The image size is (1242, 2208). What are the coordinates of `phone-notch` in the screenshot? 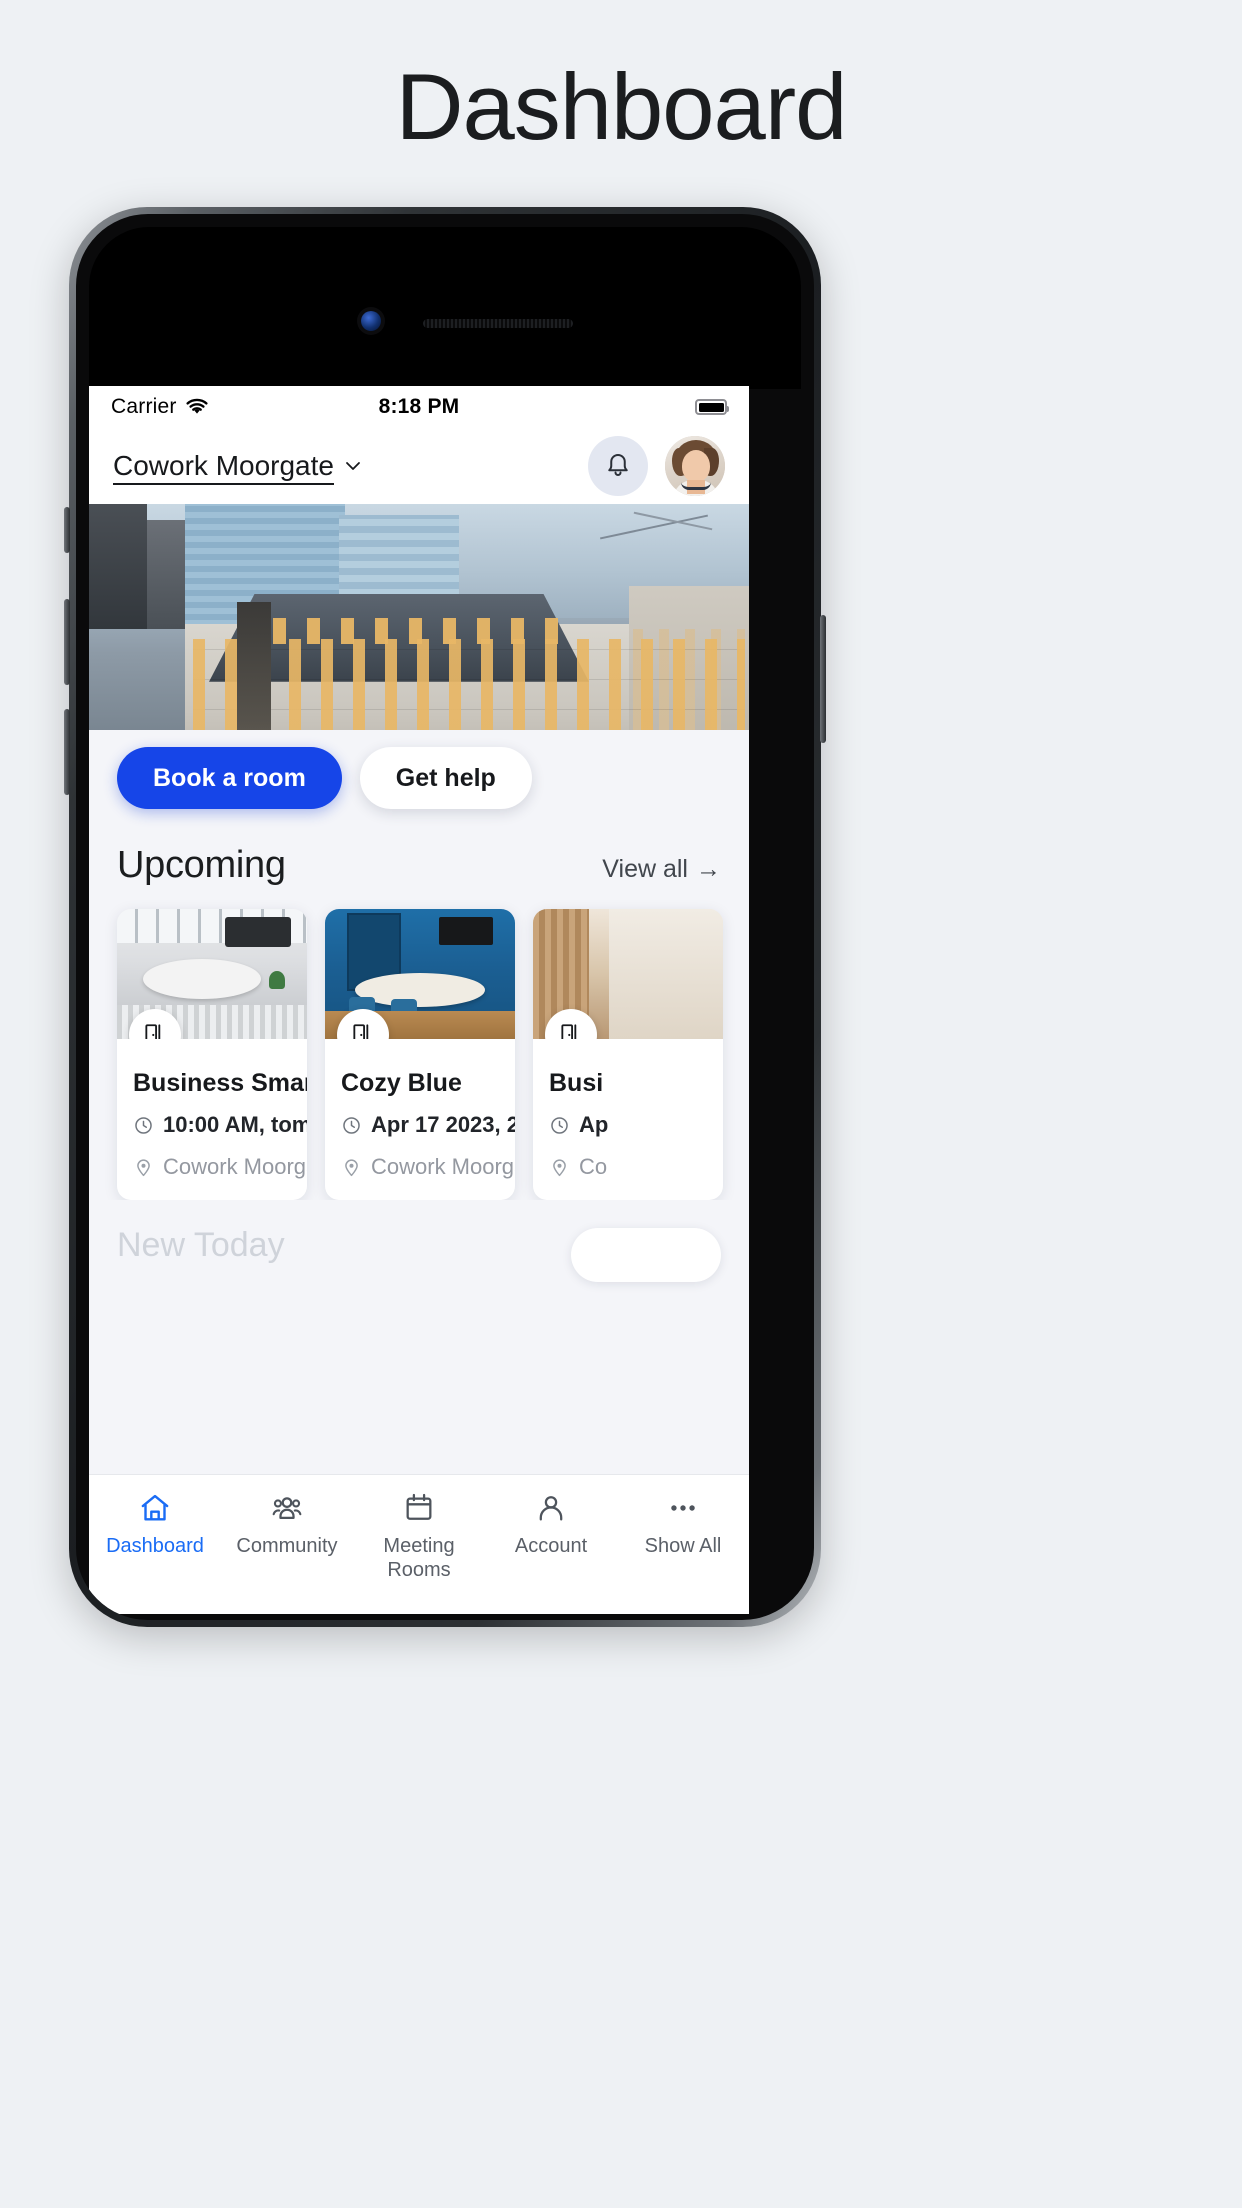 It's located at (445, 308).